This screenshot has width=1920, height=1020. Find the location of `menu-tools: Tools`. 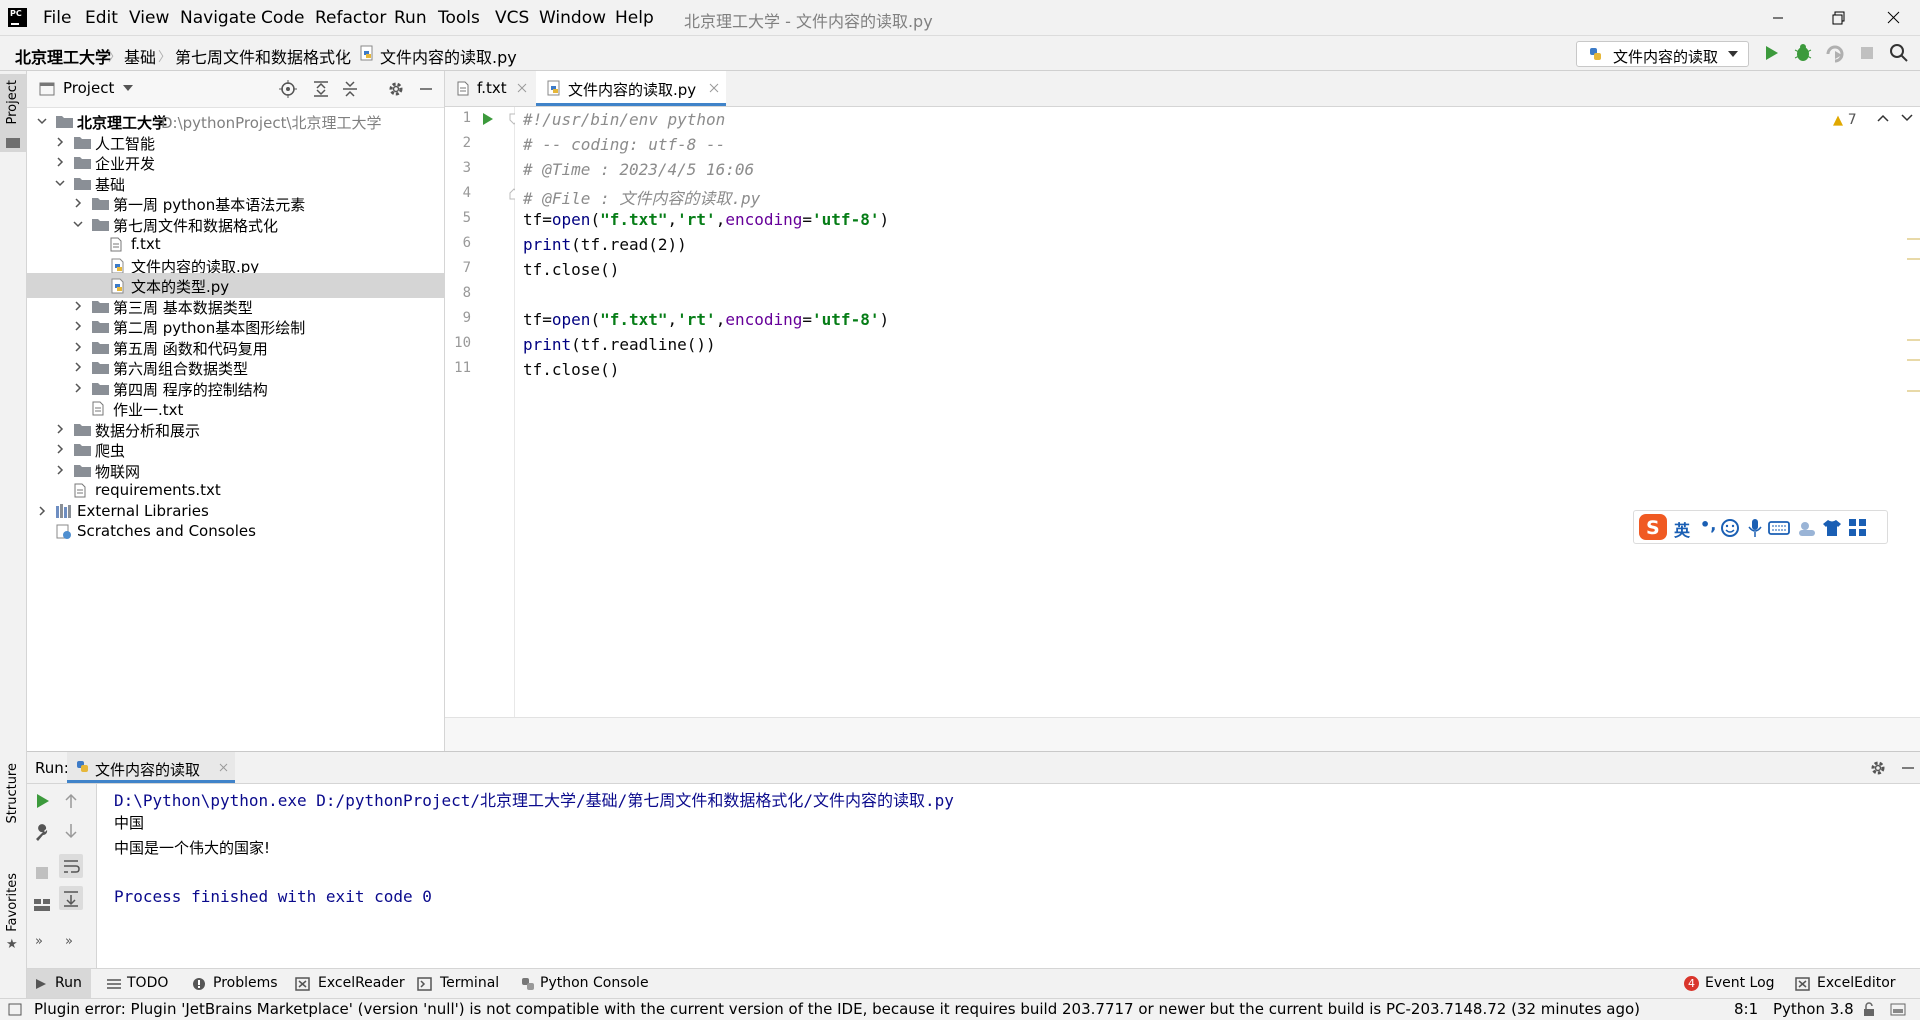

menu-tools: Tools is located at coordinates (459, 18).